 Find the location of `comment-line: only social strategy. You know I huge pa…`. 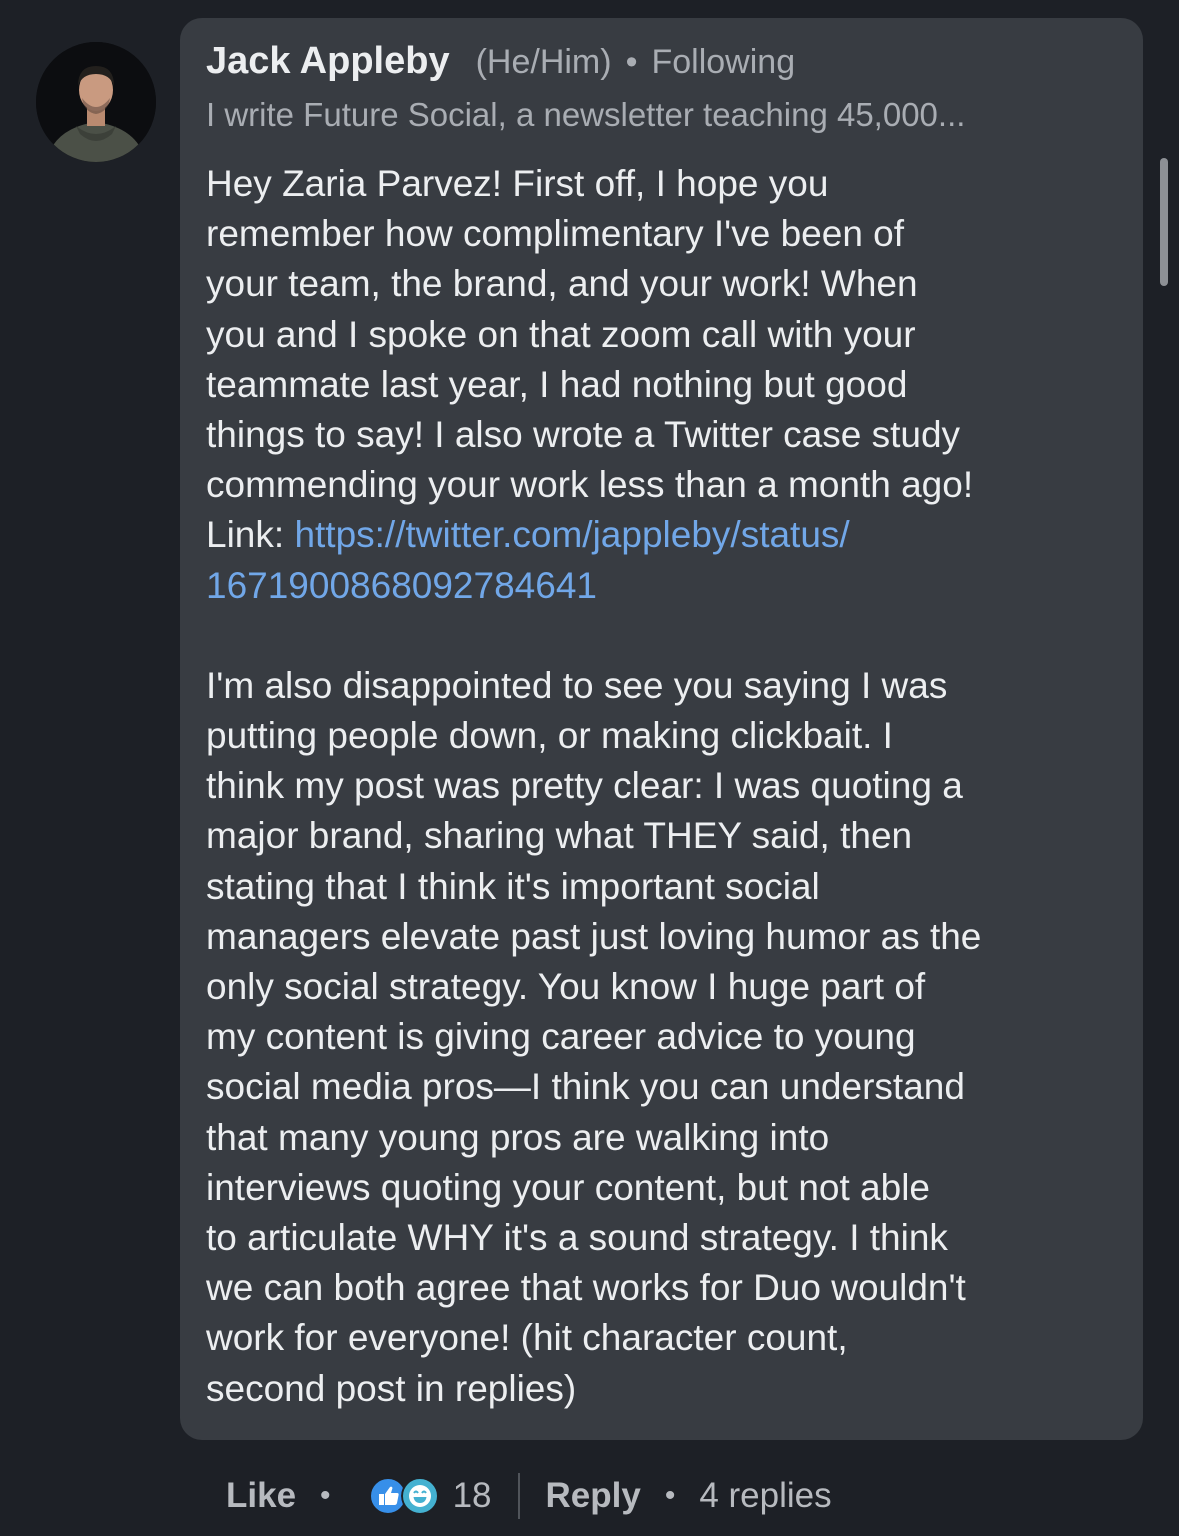

comment-line: only social strategy. You know I huge pa… is located at coordinates (566, 987).